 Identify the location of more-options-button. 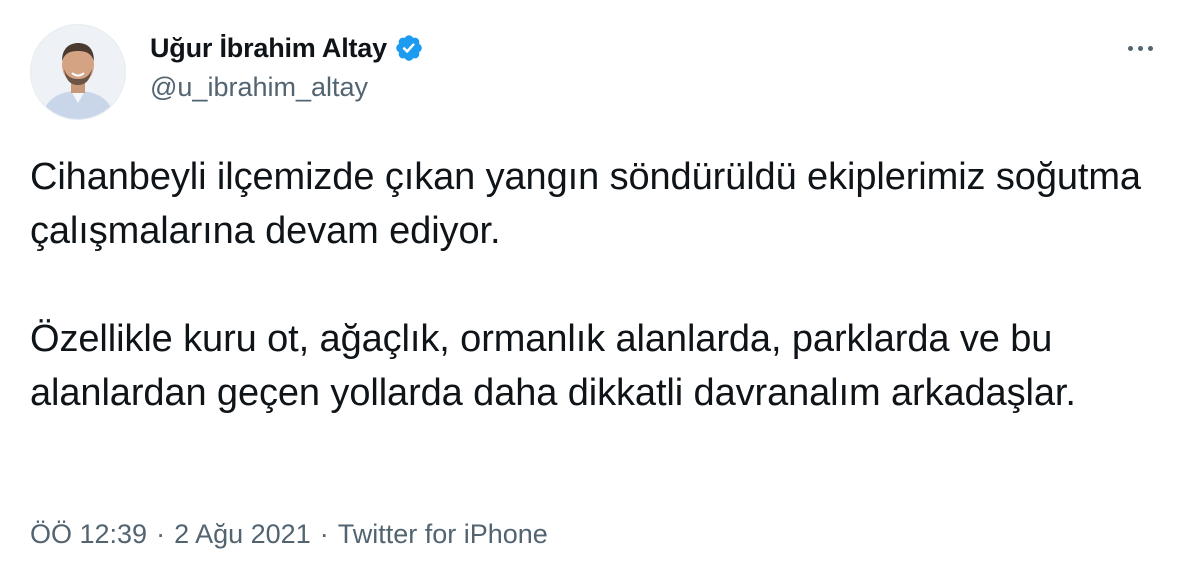
(1140, 48).